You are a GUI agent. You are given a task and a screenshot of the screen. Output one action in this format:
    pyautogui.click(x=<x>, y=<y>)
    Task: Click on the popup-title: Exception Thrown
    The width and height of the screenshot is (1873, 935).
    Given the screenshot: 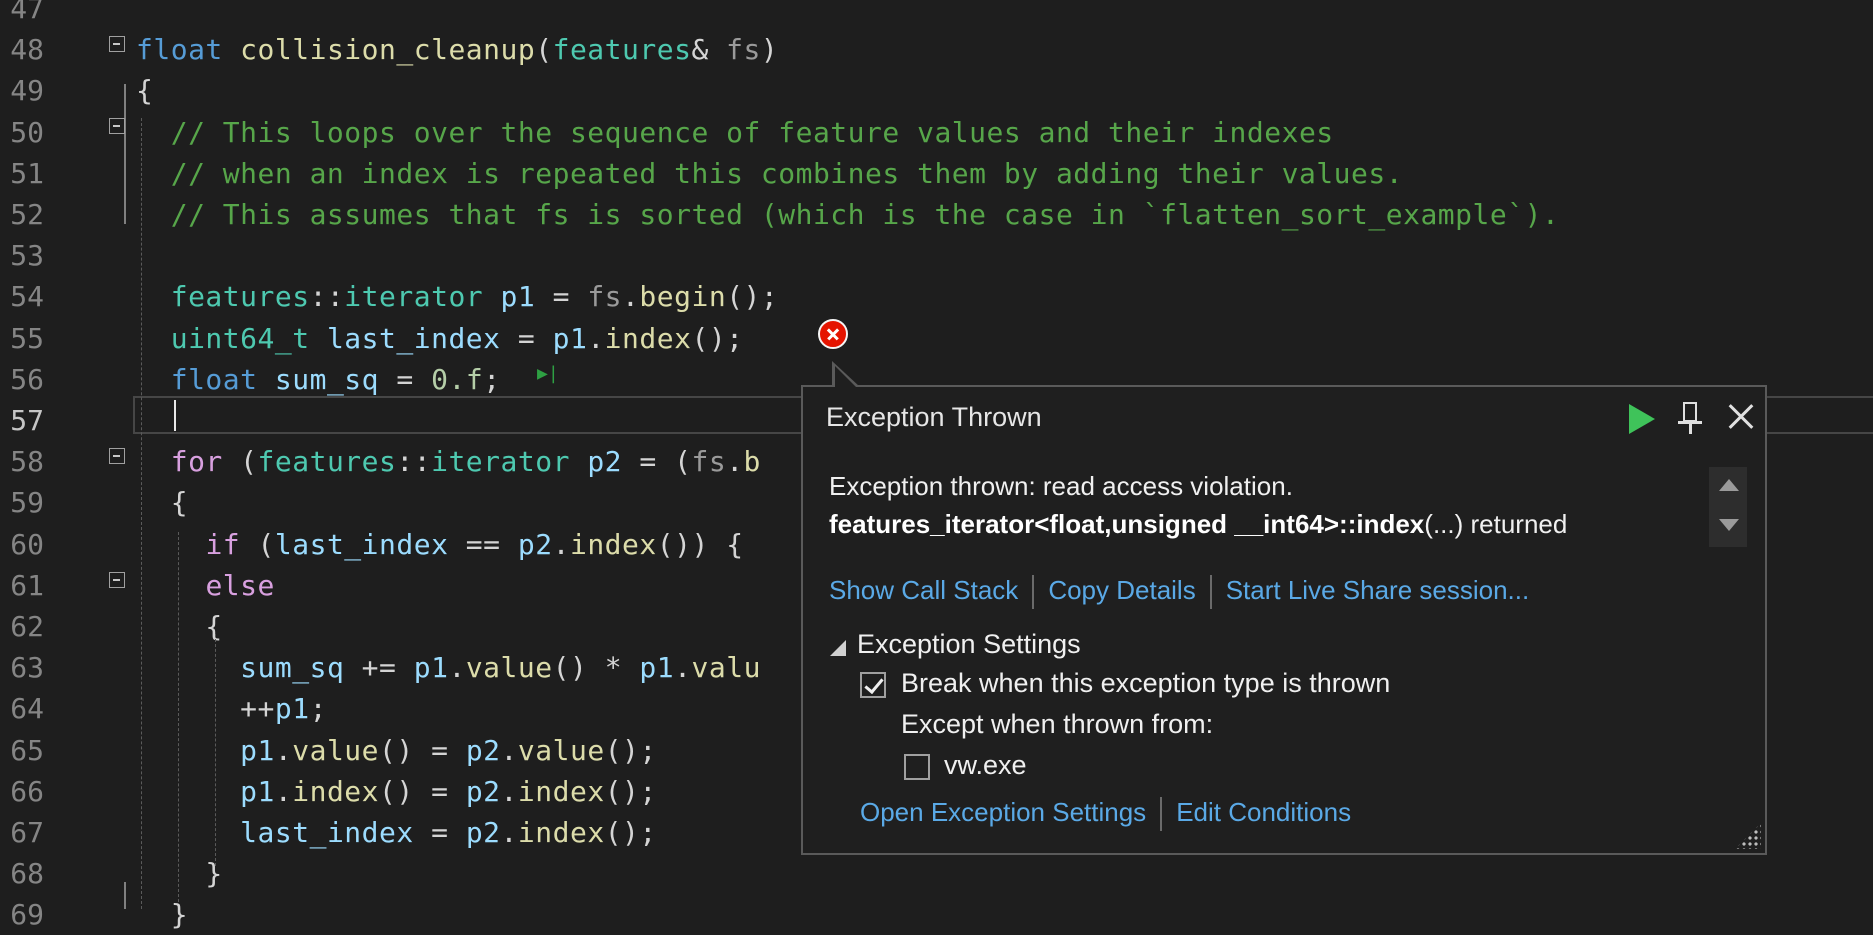 What is the action you would take?
    pyautogui.click(x=934, y=417)
    